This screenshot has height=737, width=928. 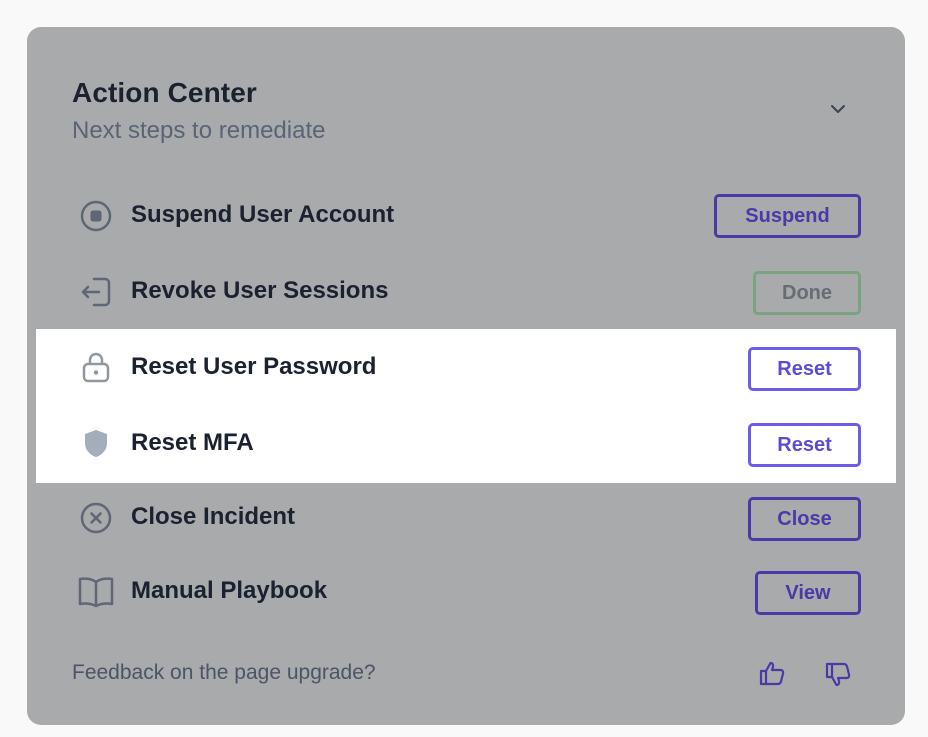 I want to click on view-playbook-button: View, so click(x=808, y=593).